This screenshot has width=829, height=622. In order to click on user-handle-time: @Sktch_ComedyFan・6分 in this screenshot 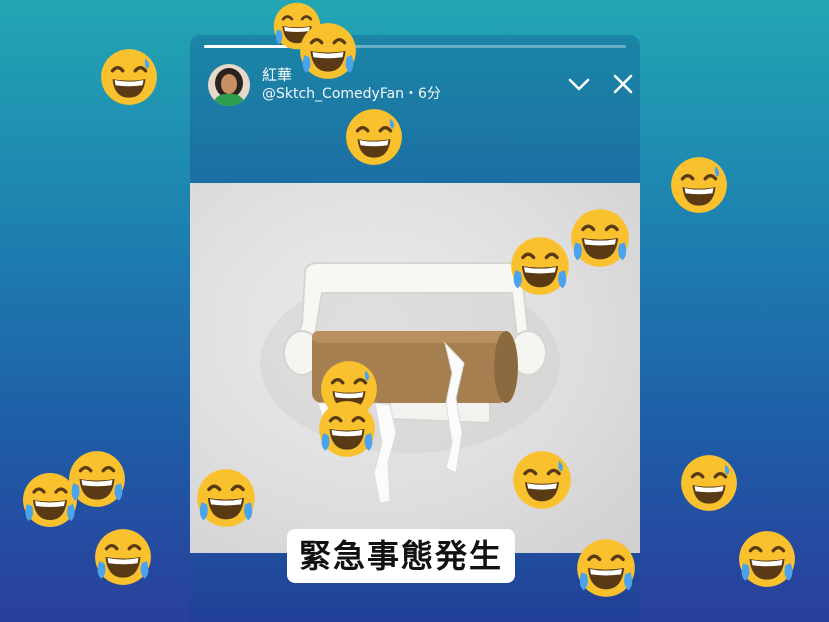, I will do `click(351, 94)`.